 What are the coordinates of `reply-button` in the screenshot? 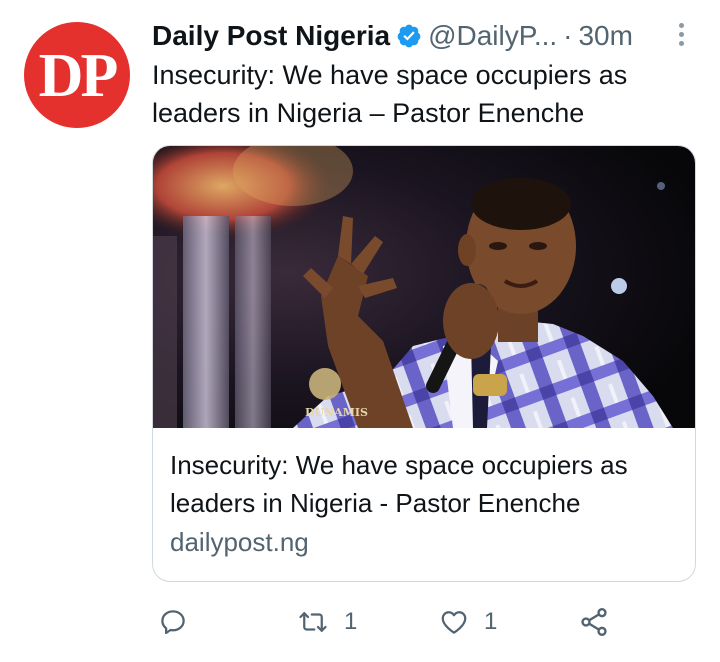 It's located at (173, 622).